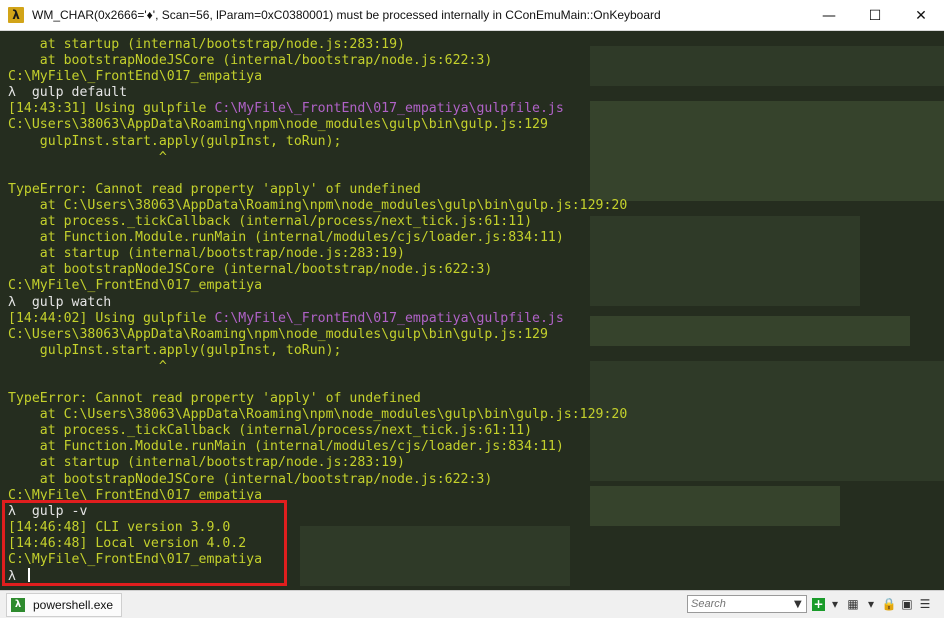  I want to click on terminal-segment: gulp default, so click(75, 93).